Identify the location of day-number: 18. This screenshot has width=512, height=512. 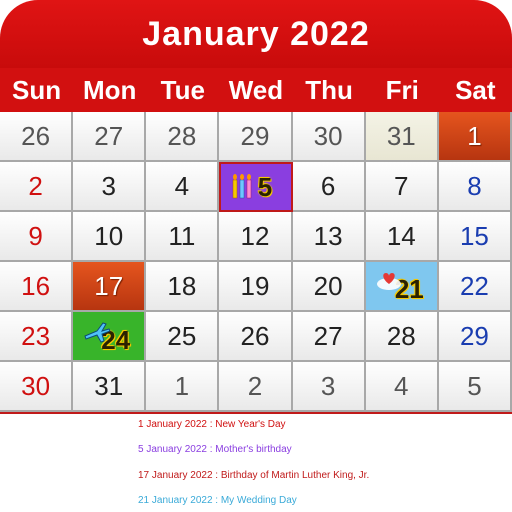
(182, 285).